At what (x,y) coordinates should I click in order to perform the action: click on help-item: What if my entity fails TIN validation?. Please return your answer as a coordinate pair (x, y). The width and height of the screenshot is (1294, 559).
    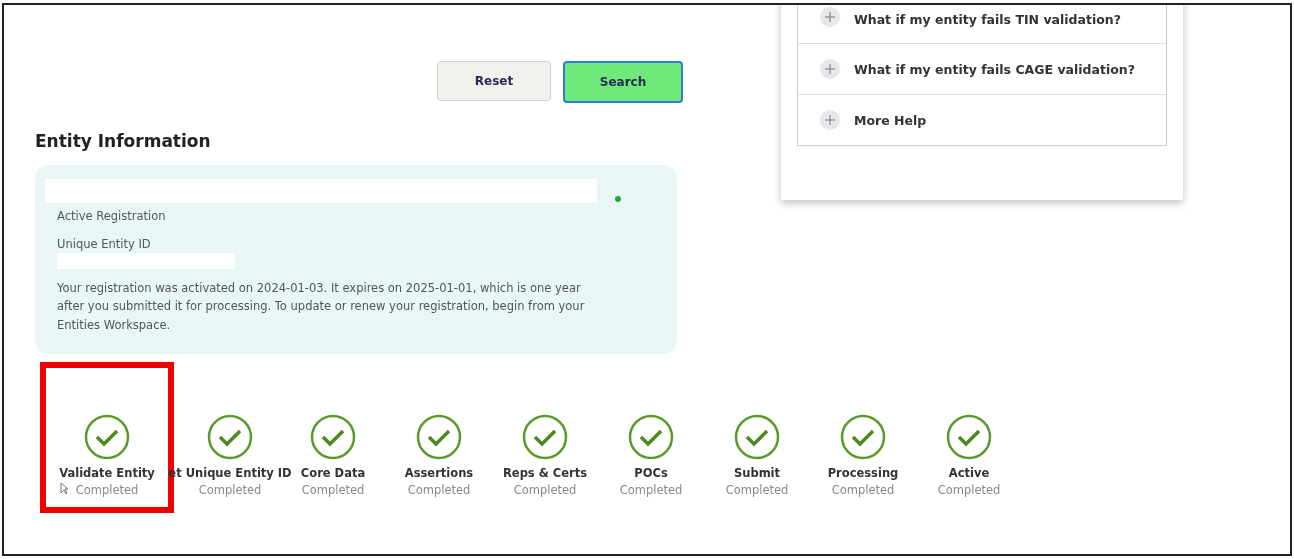
    Looking at the image, I should click on (982, 24).